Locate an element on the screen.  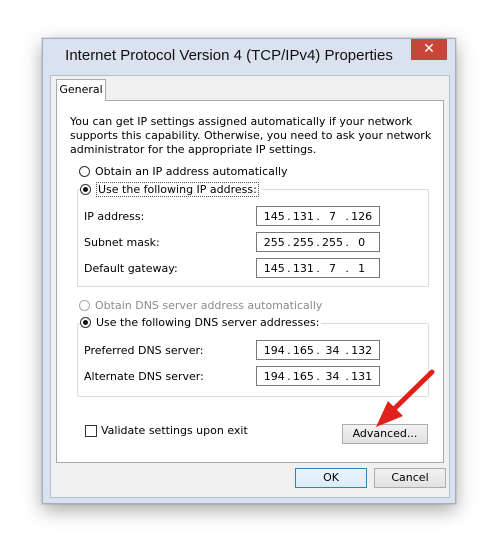
octet: 1 is located at coordinates (362, 268).